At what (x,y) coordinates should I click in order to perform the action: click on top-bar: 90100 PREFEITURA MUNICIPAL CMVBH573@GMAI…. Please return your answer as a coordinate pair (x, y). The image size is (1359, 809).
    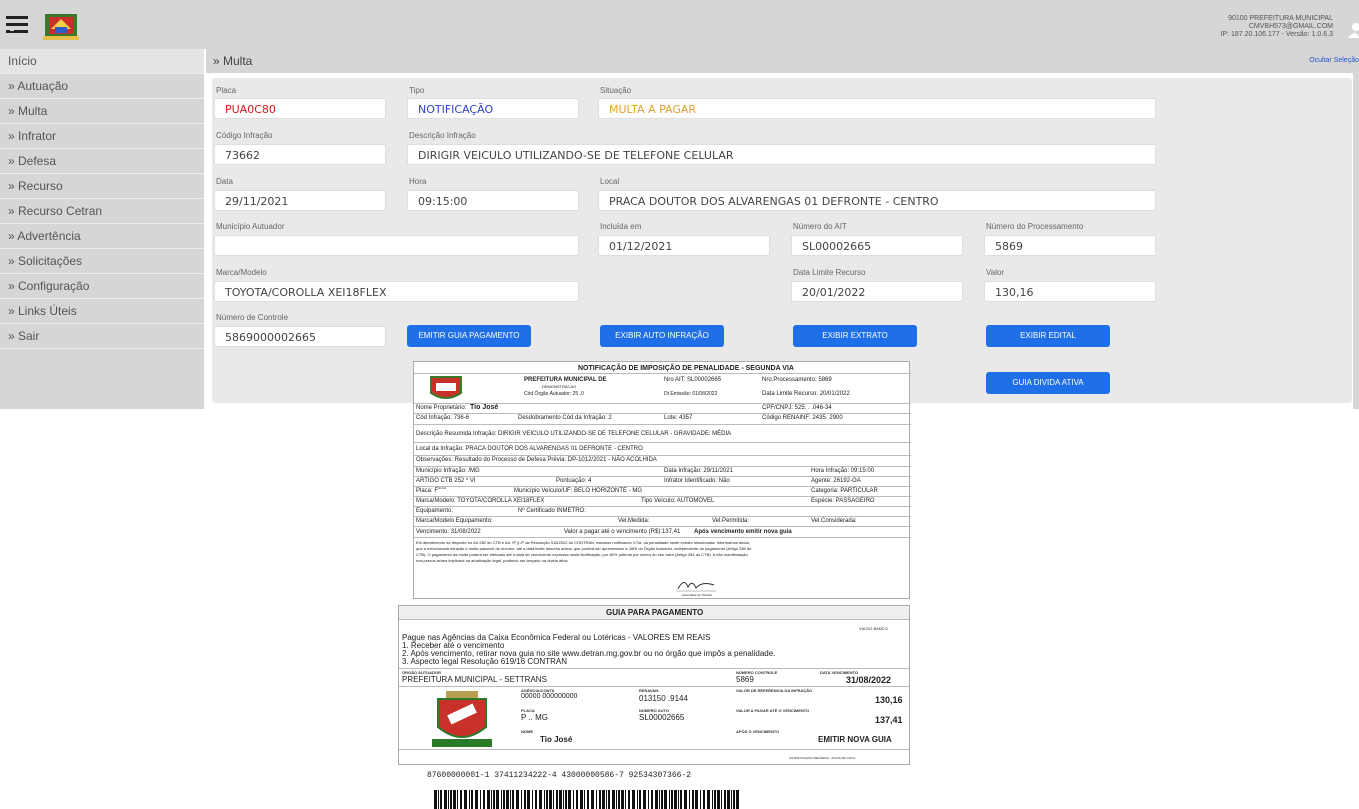
    Looking at the image, I should click on (679, 24).